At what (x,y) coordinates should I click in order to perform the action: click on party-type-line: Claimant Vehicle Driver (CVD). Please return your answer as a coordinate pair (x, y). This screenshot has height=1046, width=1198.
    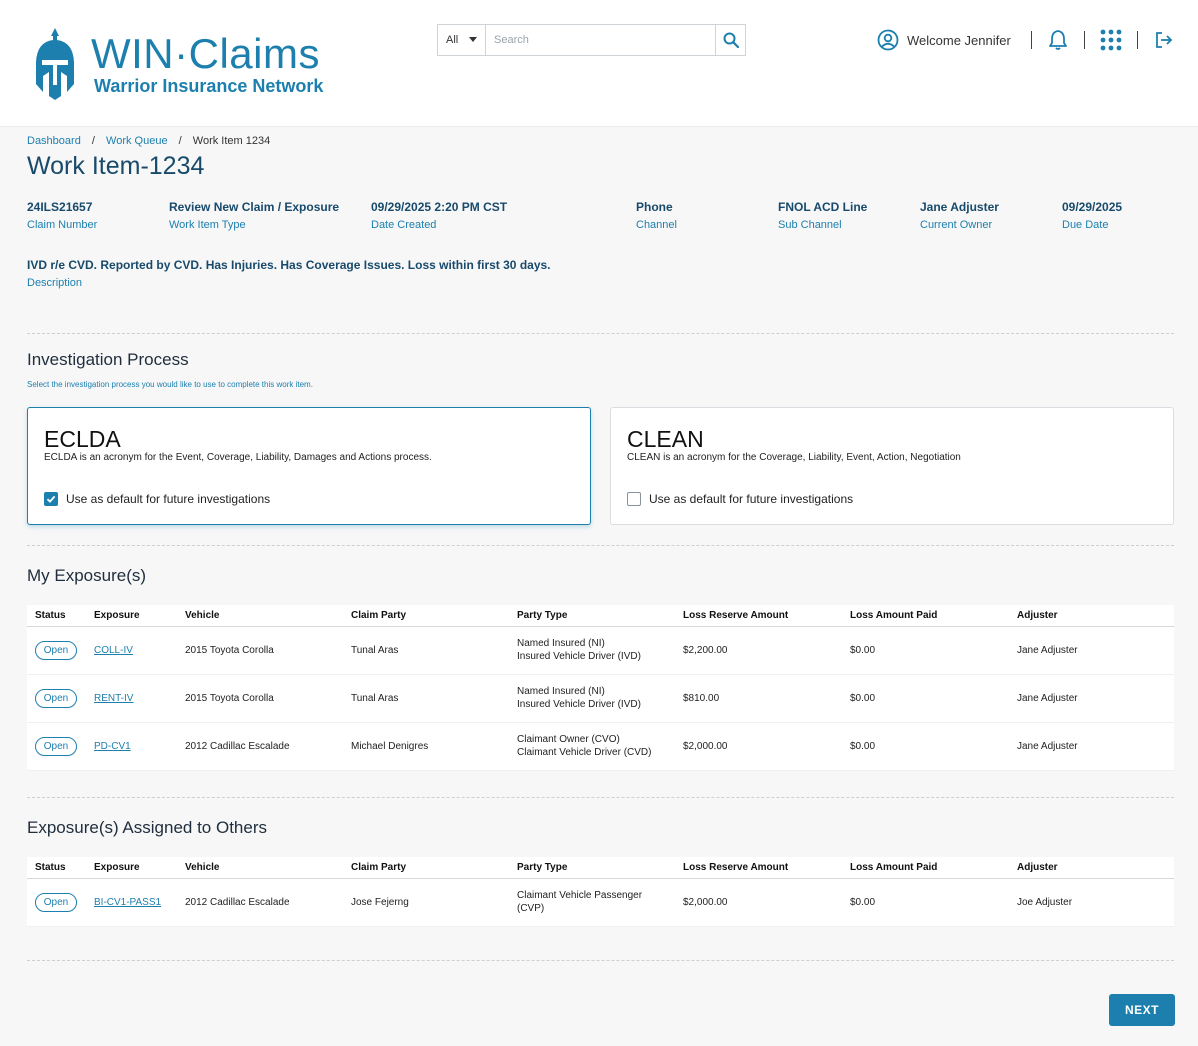
    Looking at the image, I should click on (584, 752).